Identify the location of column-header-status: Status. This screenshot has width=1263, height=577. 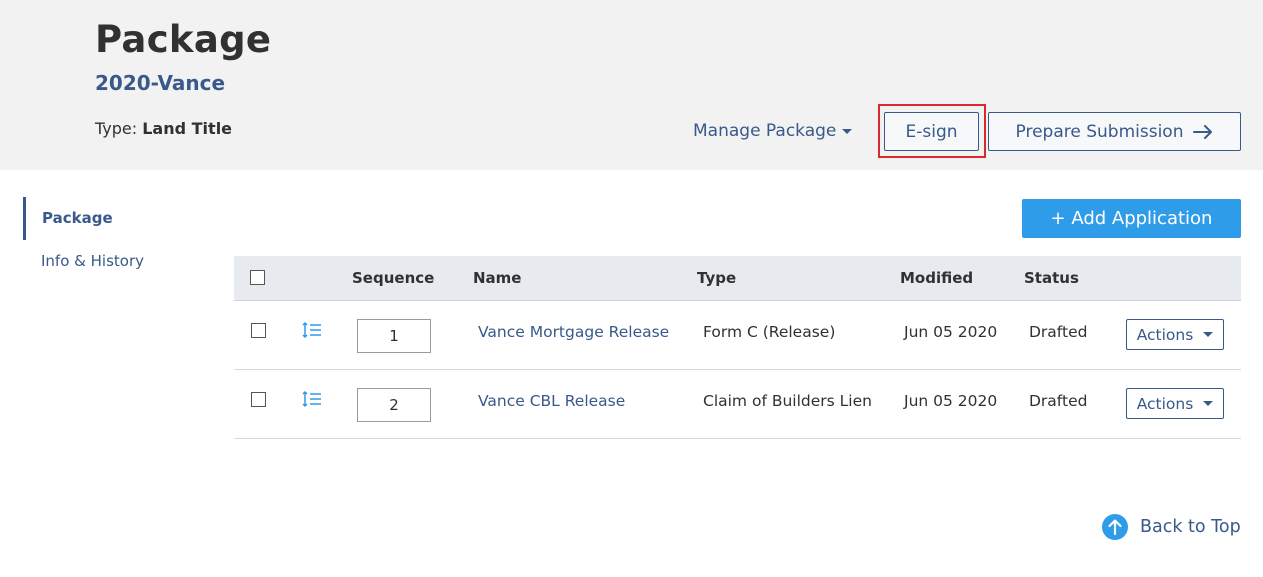
(1051, 278).